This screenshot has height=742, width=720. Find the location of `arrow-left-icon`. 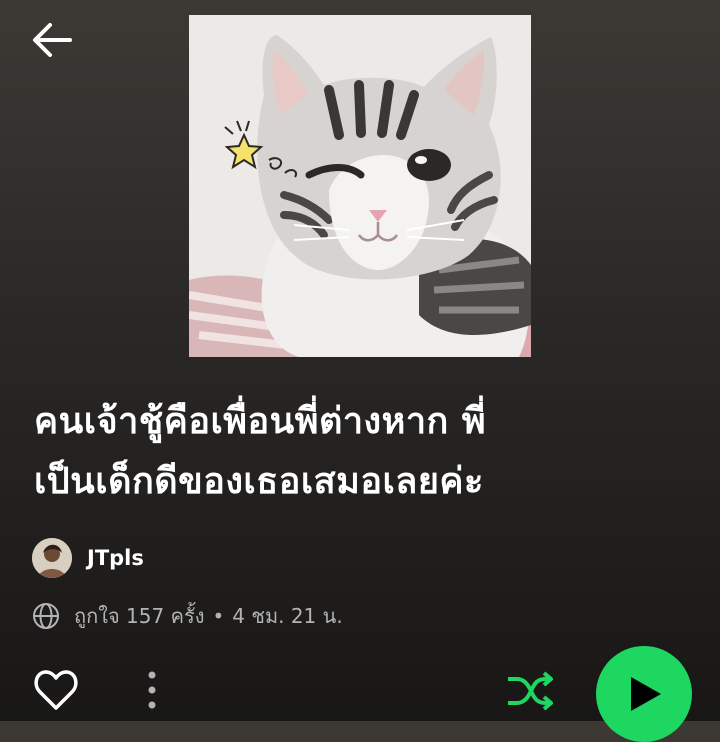

arrow-left-icon is located at coordinates (52, 40).